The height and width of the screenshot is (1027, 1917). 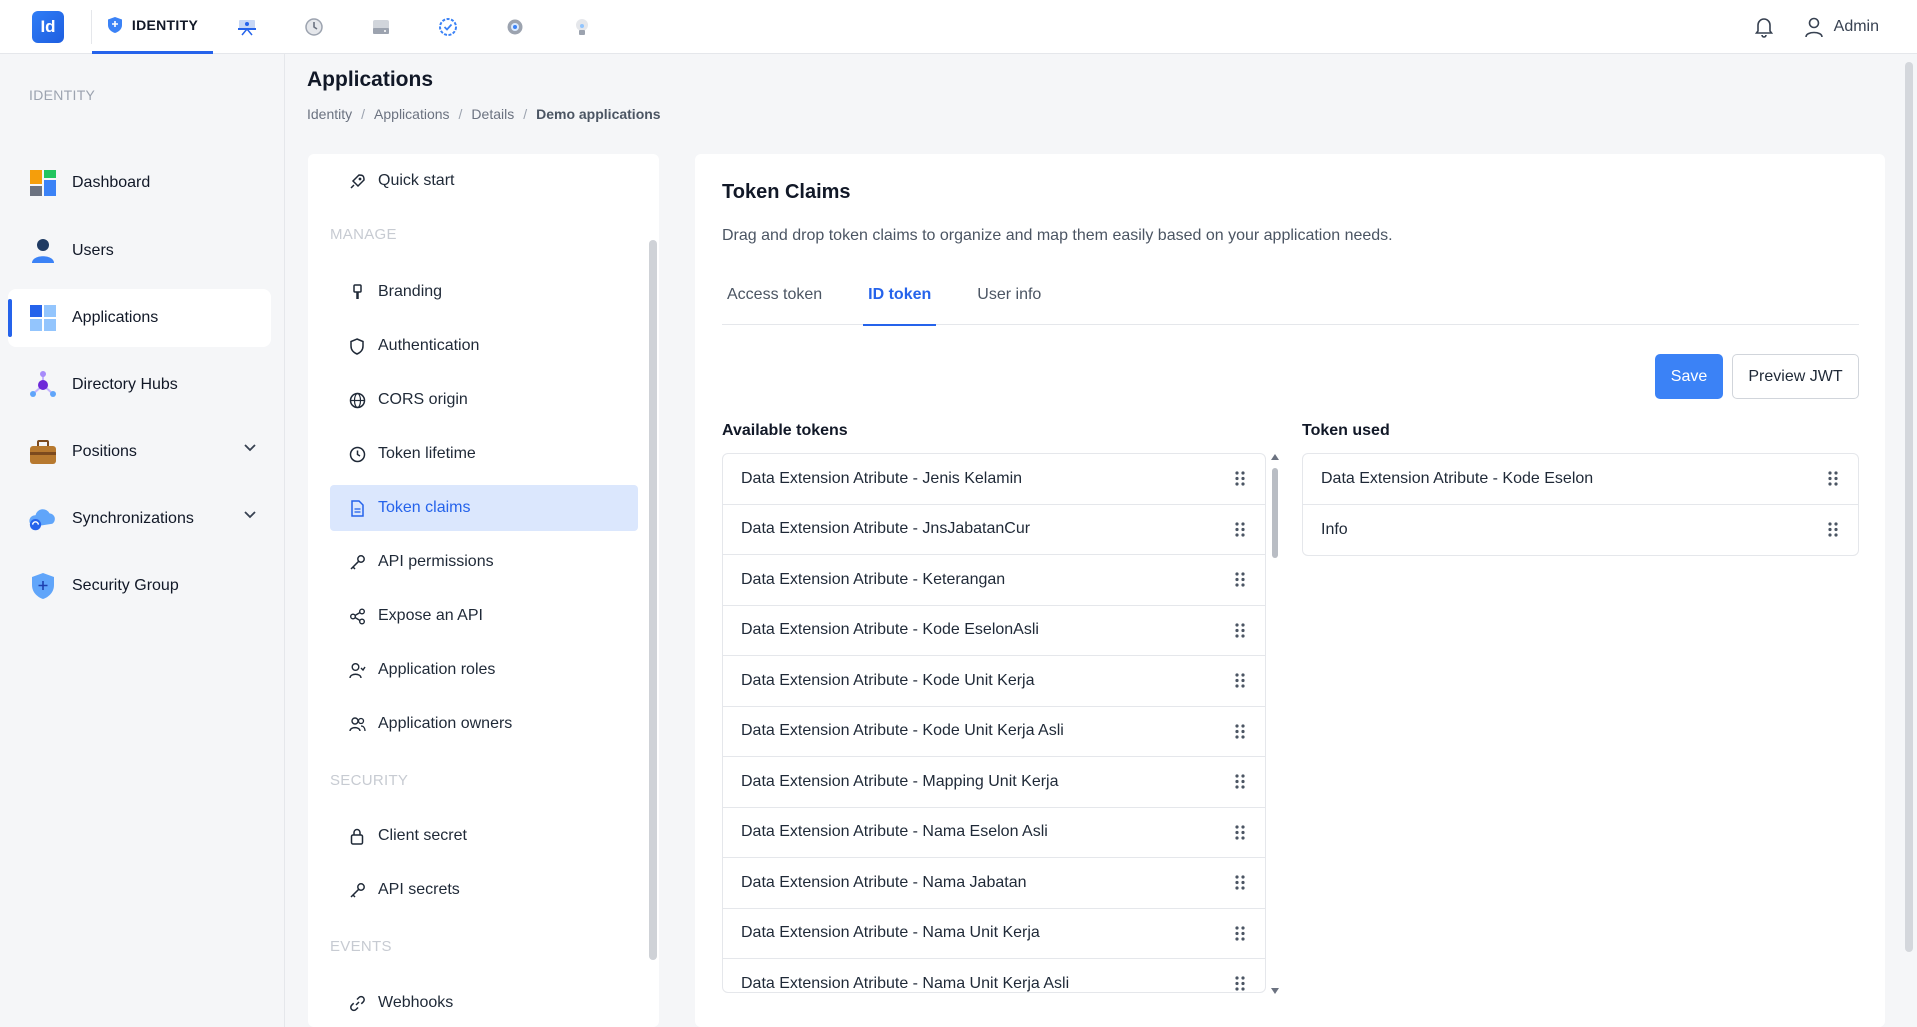 I want to click on token-label: Data Extension Atribute - Kode Eselon, so click(x=1457, y=478).